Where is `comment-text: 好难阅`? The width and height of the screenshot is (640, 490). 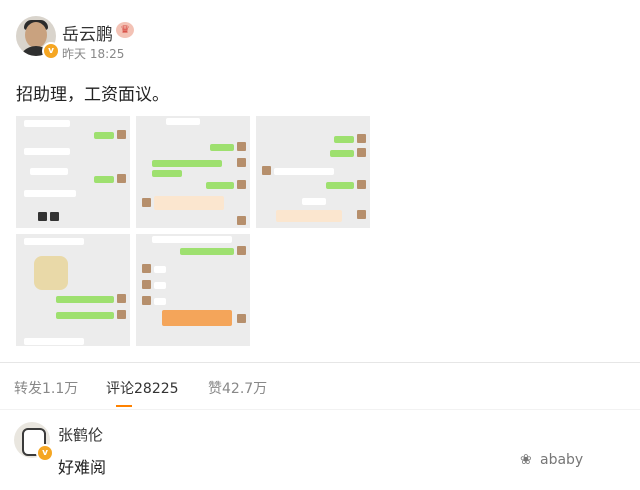 comment-text: 好难阅 is located at coordinates (82, 467).